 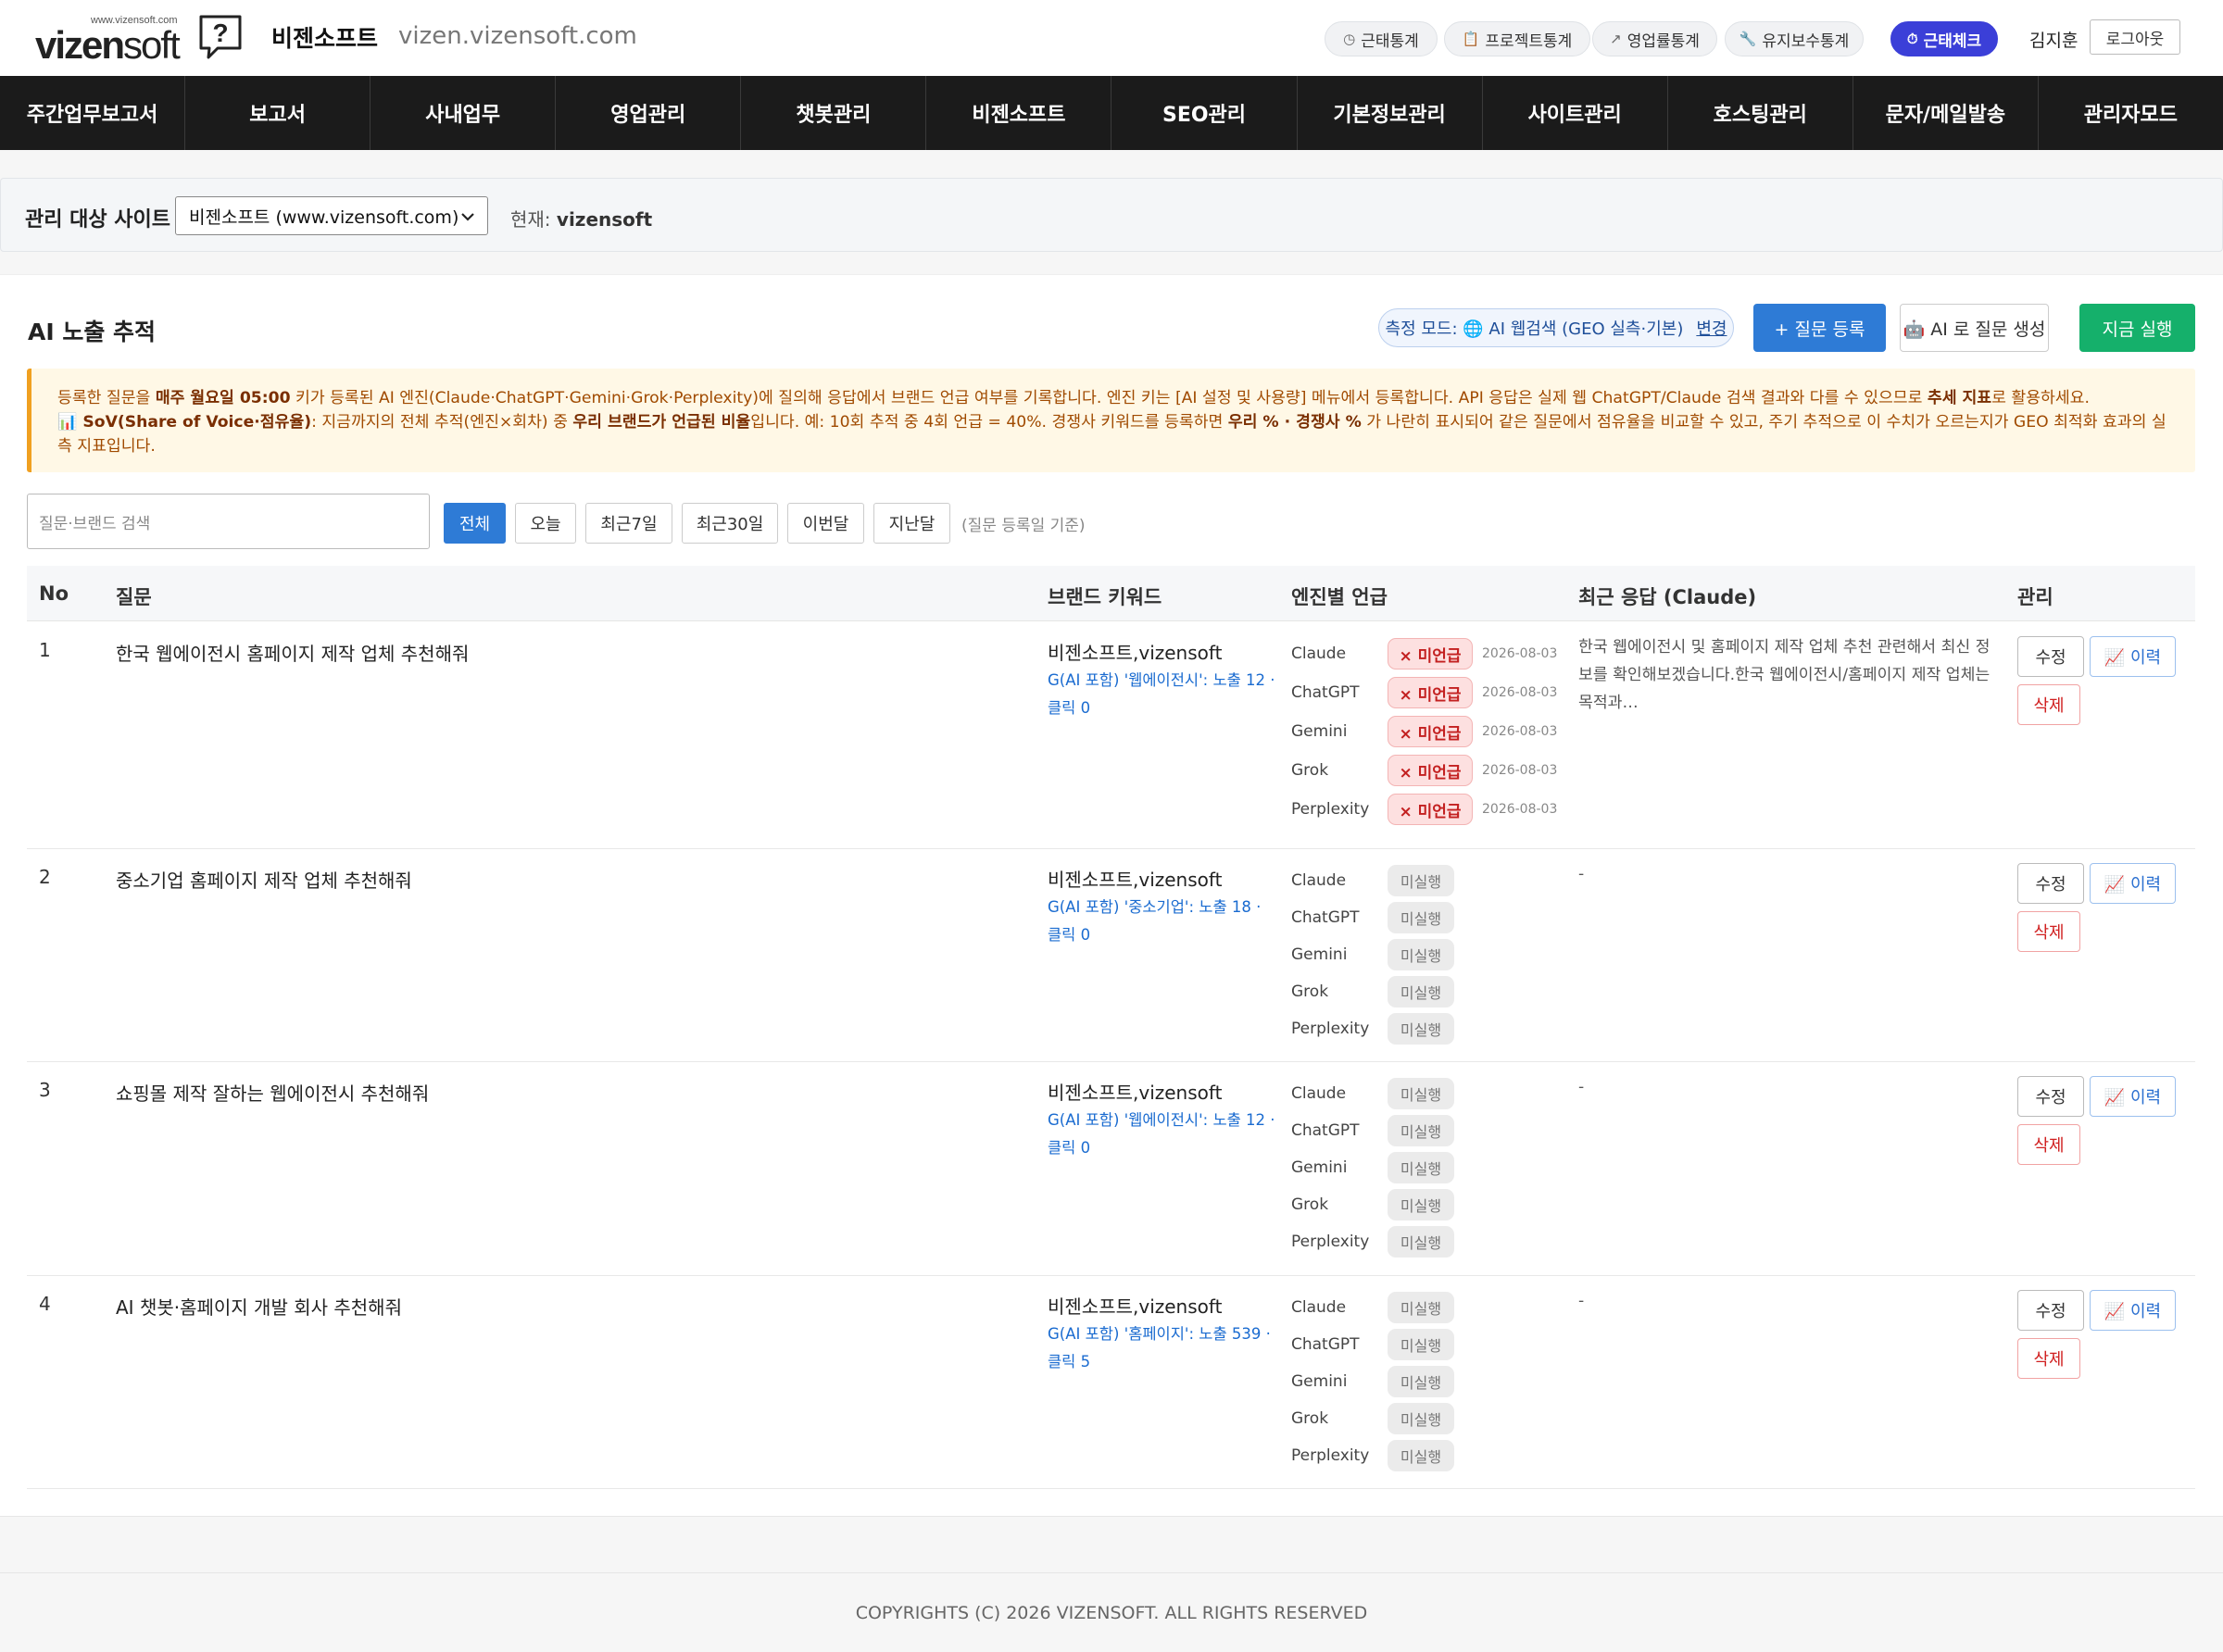 I want to click on site-domain: vizen.vizensoft.com, so click(x=517, y=36).